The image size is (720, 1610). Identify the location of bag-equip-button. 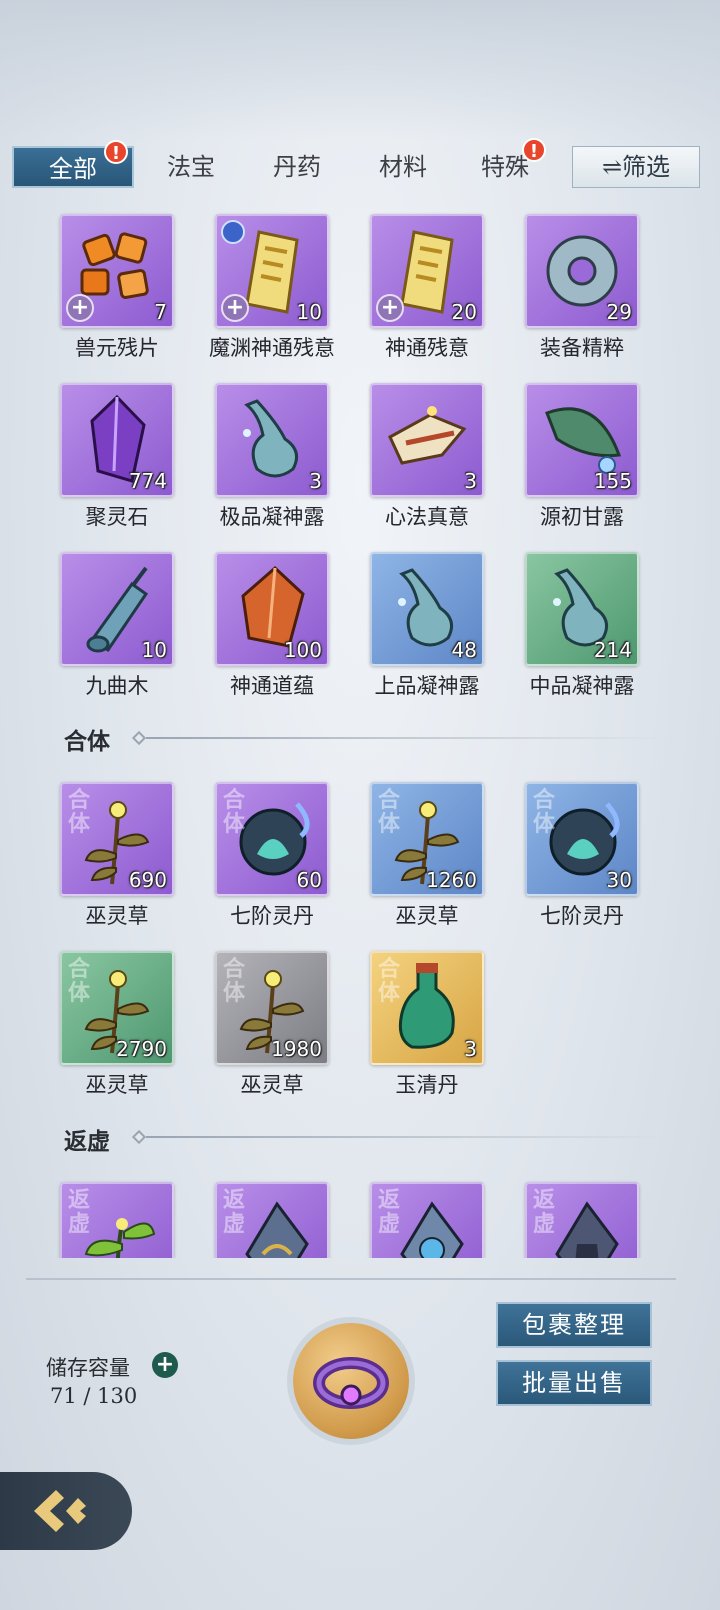
(351, 1381).